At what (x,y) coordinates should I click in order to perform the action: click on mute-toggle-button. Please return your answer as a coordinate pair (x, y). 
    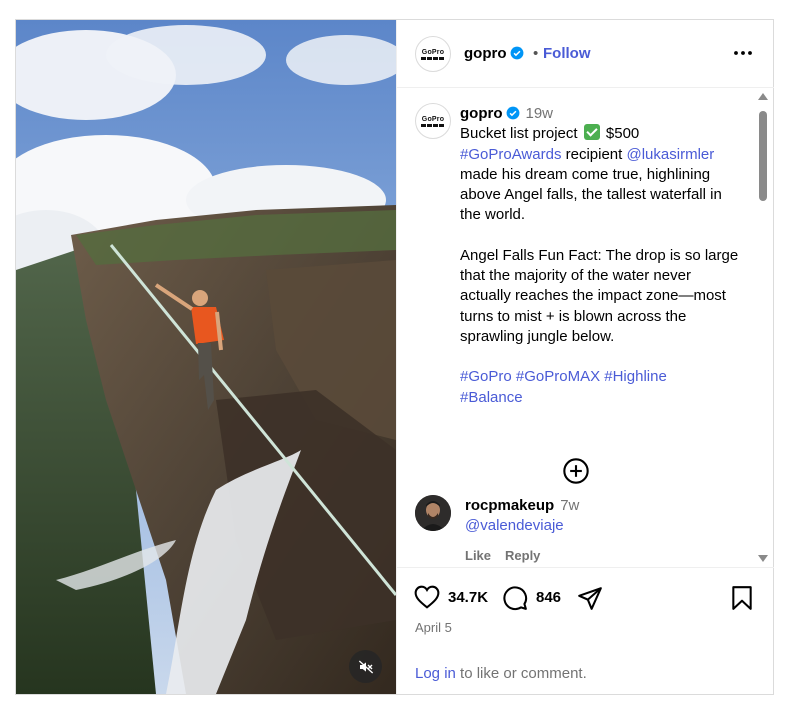
    Looking at the image, I should click on (365, 666).